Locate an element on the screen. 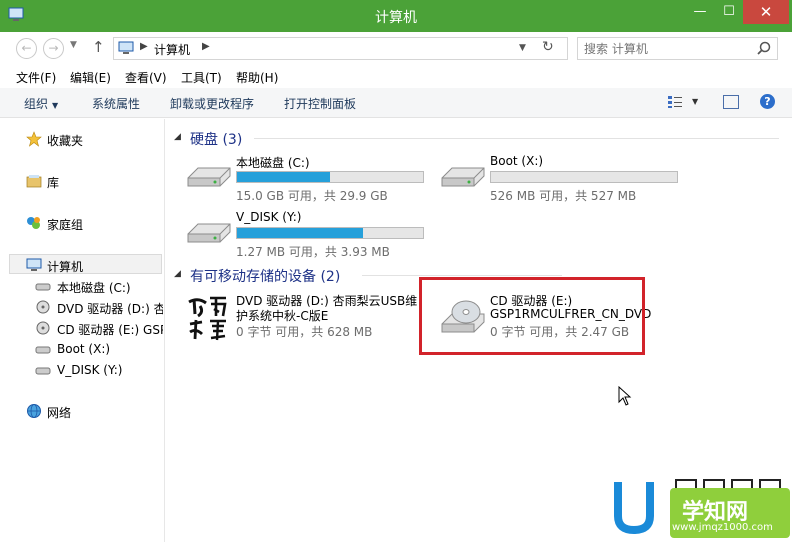 This screenshot has height=542, width=792. uninstall-button: 卸载或更改程序 is located at coordinates (212, 103).